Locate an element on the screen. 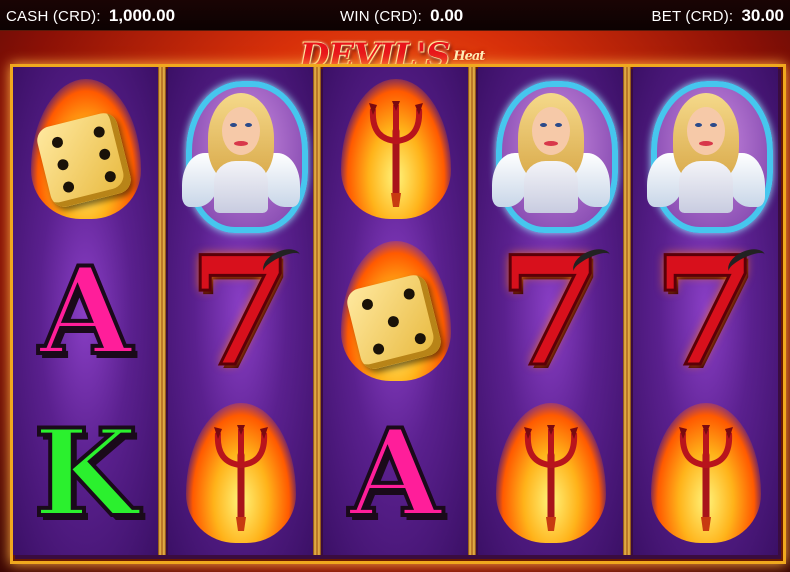 The width and height of the screenshot is (790, 572). bet-label: BET (CRD): is located at coordinates (692, 16).